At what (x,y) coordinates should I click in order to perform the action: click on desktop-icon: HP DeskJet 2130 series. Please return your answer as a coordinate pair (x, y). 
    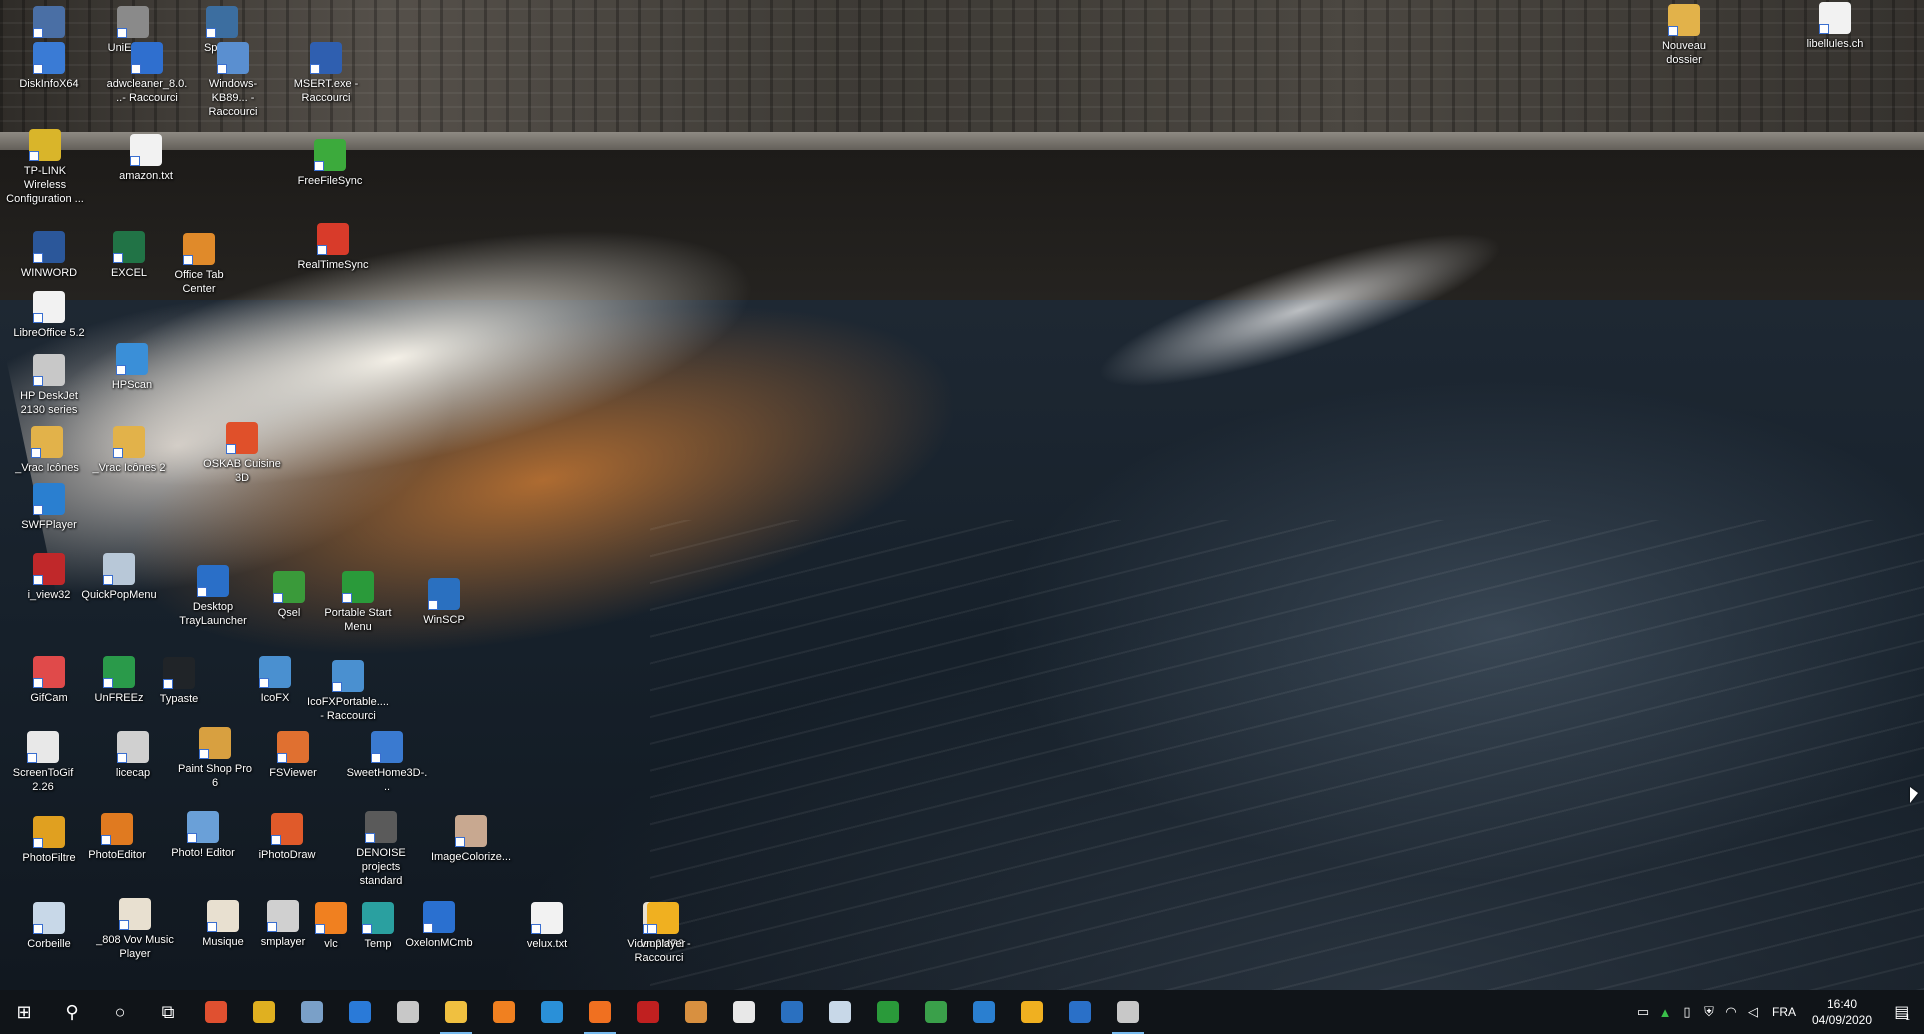
    Looking at the image, I should click on (49, 385).